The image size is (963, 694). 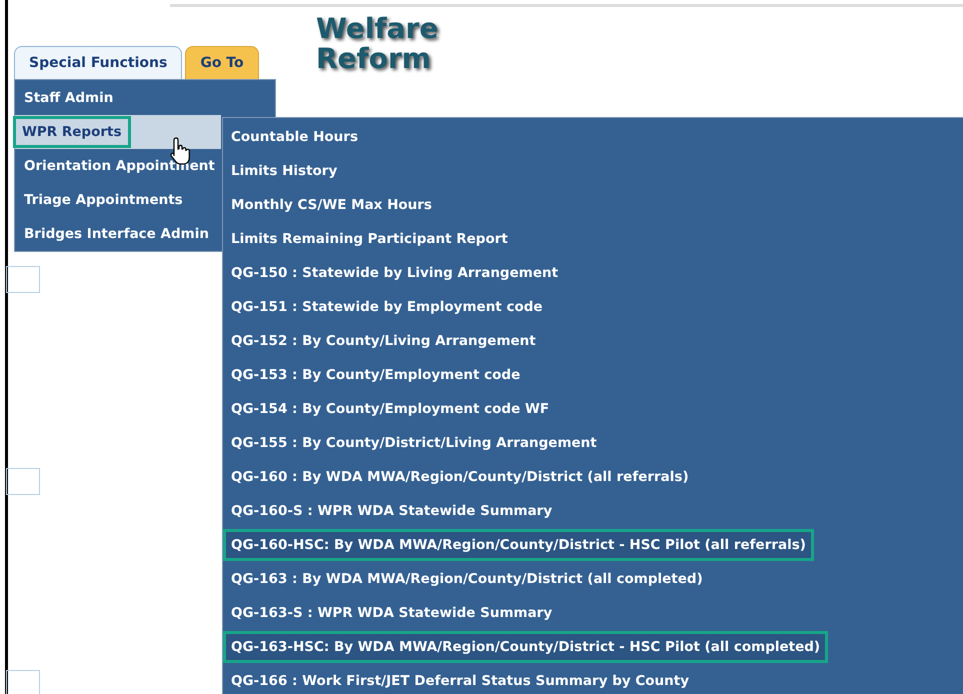 I want to click on submenu-item: QG-160 : By WDA MWA/Region/County/District (all referrals), so click(x=460, y=477).